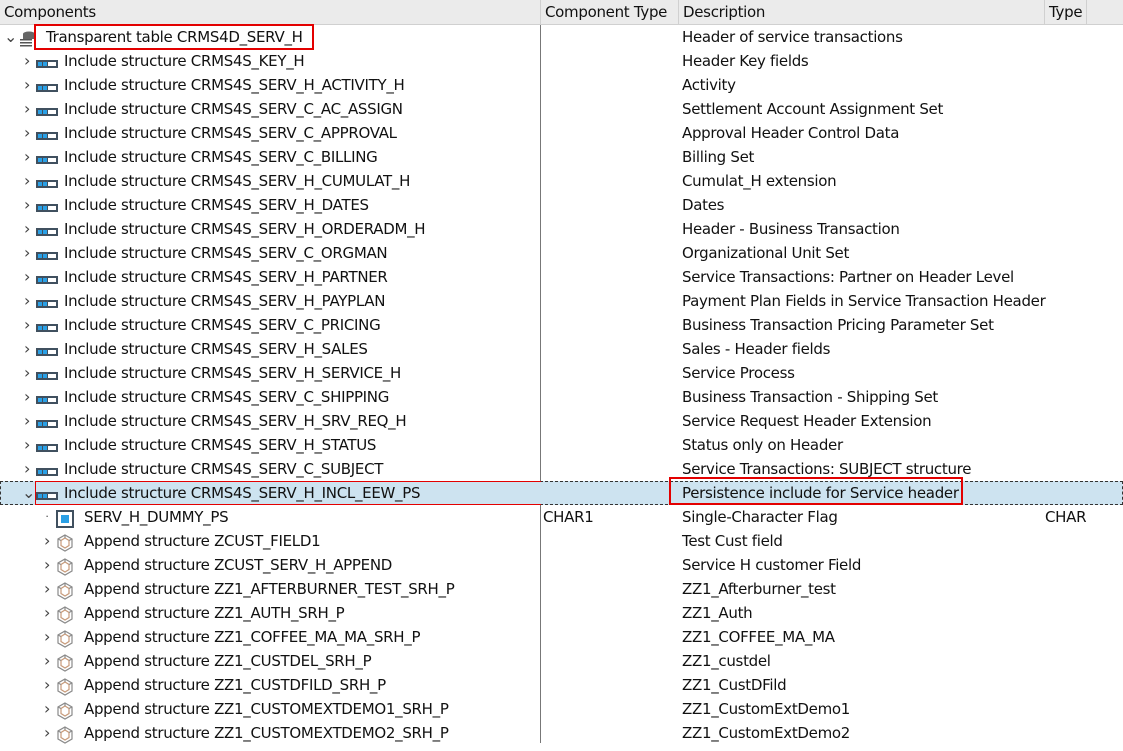 This screenshot has width=1123, height=751. I want to click on component-name: Include structure CRMS4S_SERV_C_APPROVAL, so click(230, 133).